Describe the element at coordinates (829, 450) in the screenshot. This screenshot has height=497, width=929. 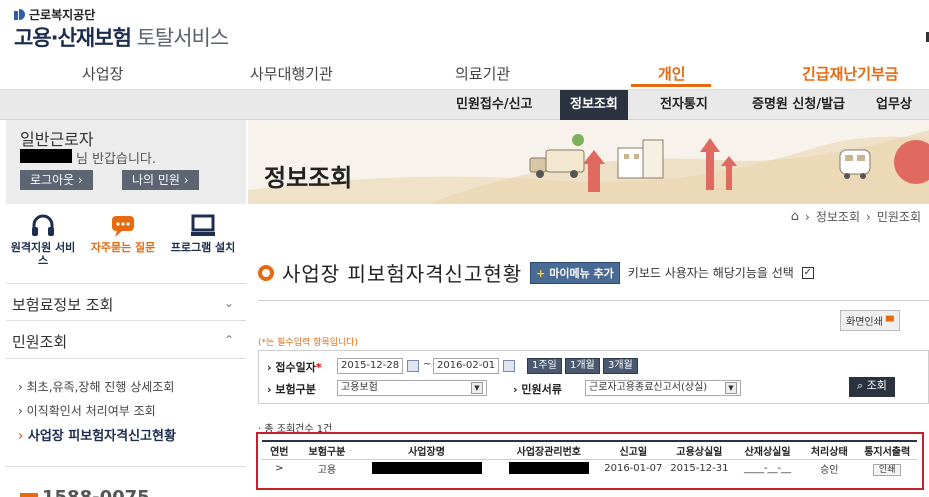
I see `col-status: 처리상태` at that location.